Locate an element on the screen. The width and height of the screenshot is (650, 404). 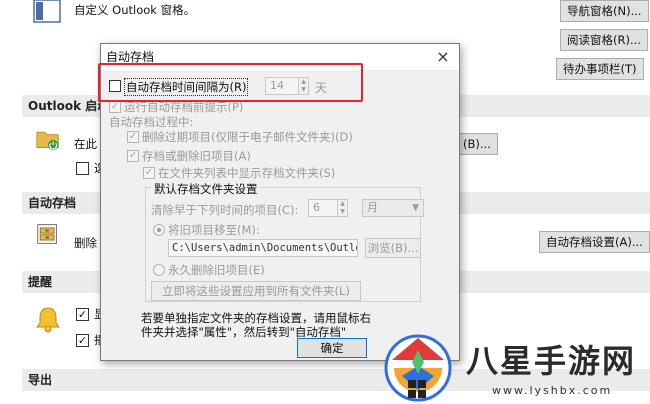
clean-older-spinner-arrows: ▲ ▼ is located at coordinates (342, 208).